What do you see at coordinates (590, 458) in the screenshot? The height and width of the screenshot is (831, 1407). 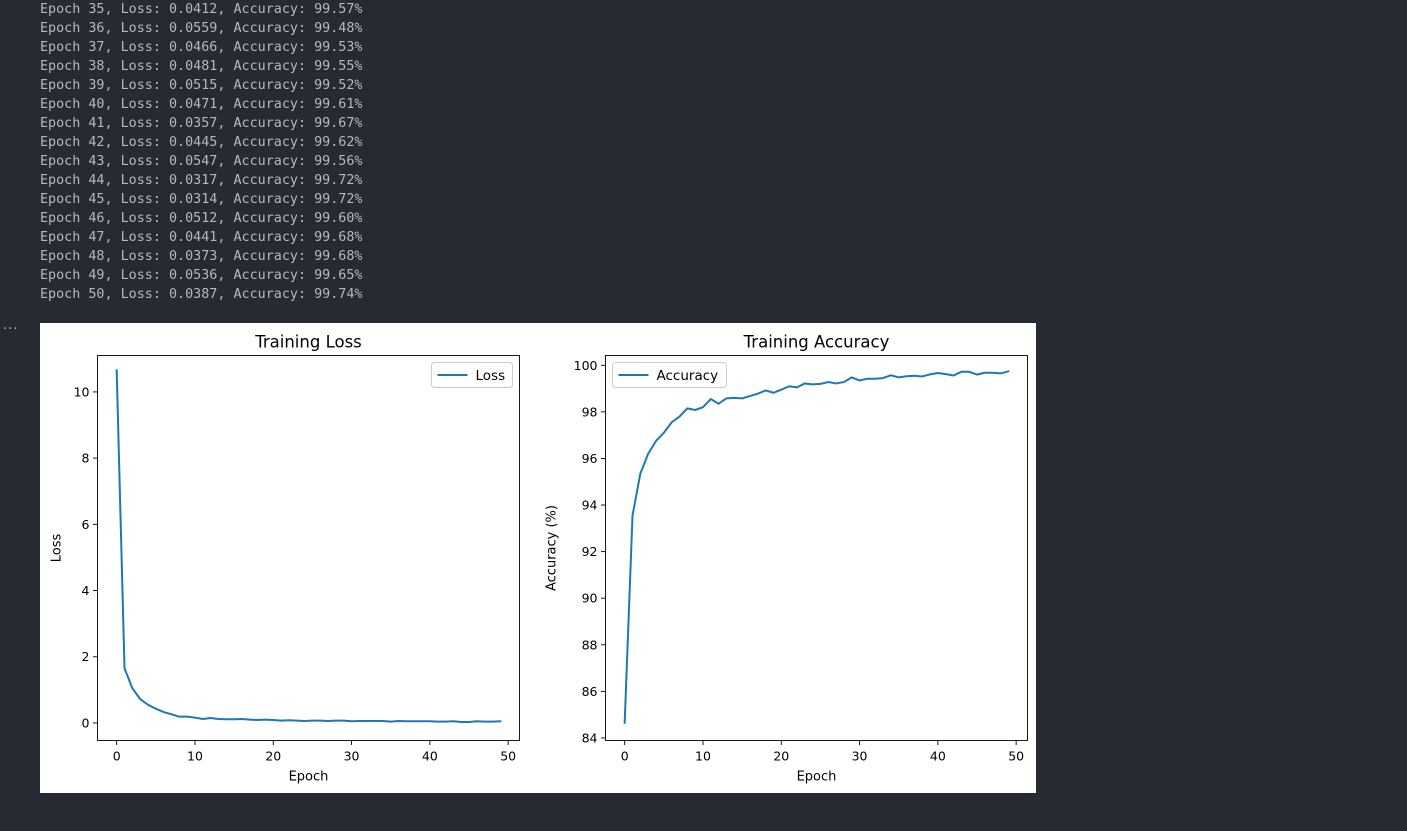 I see `y-tick-label: 96` at bounding box center [590, 458].